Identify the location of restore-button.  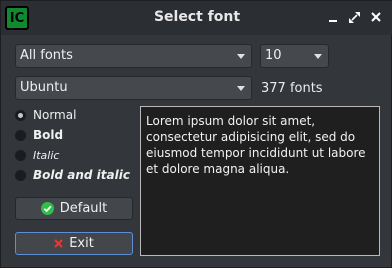
(354, 17).